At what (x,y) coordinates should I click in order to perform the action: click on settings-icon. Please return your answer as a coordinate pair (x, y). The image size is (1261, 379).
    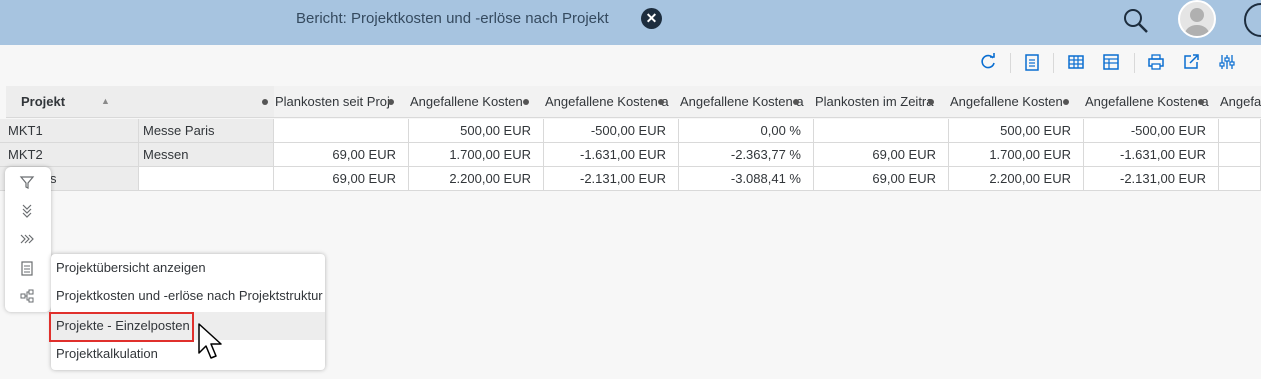
    Looking at the image, I should click on (1227, 62).